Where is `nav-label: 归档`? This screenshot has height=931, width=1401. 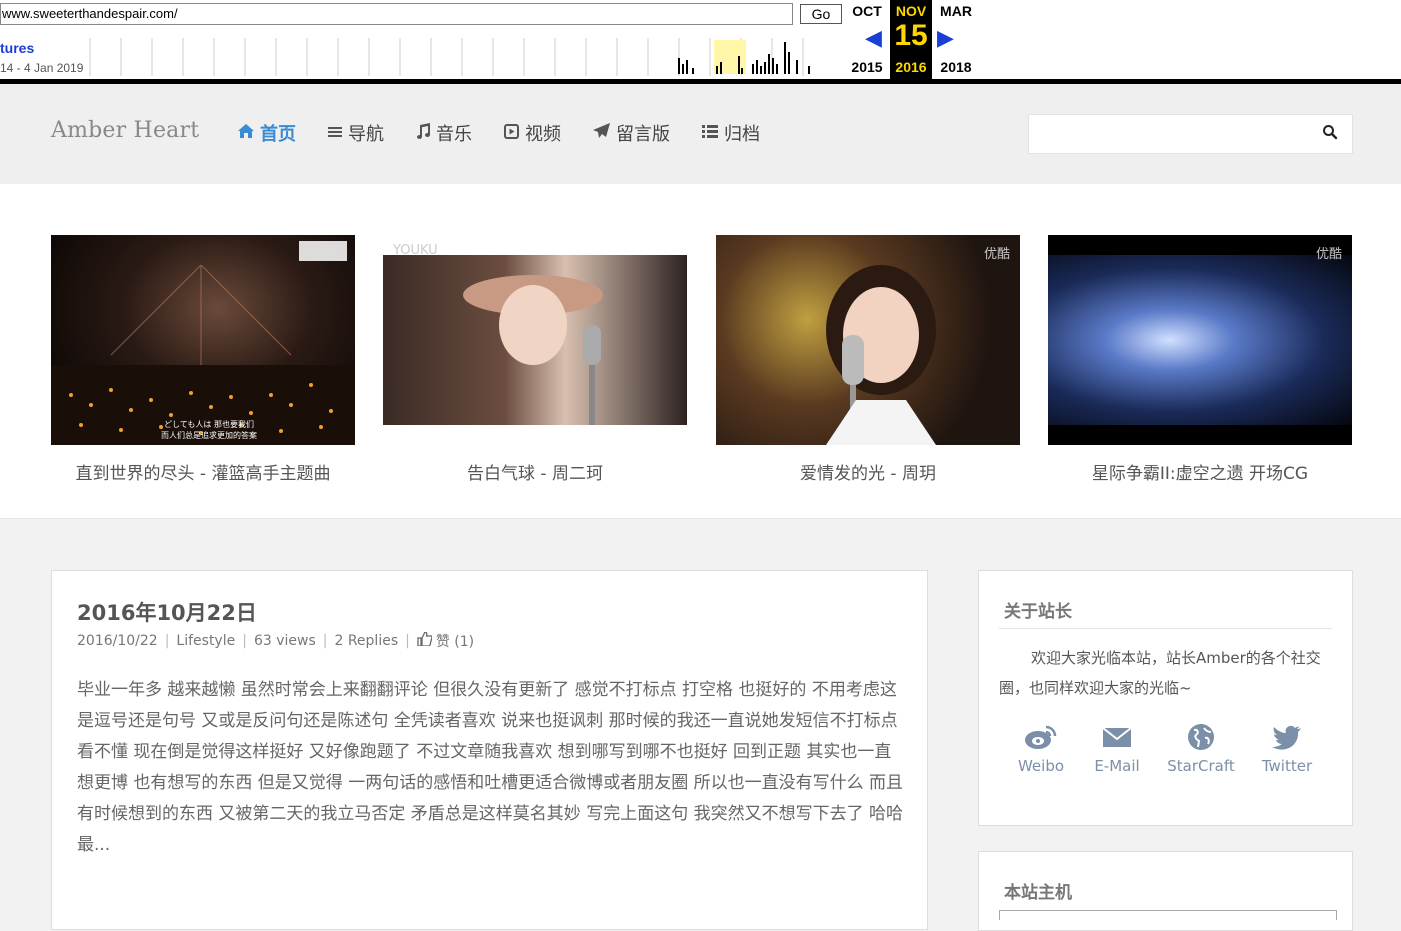
nav-label: 归档 is located at coordinates (742, 134).